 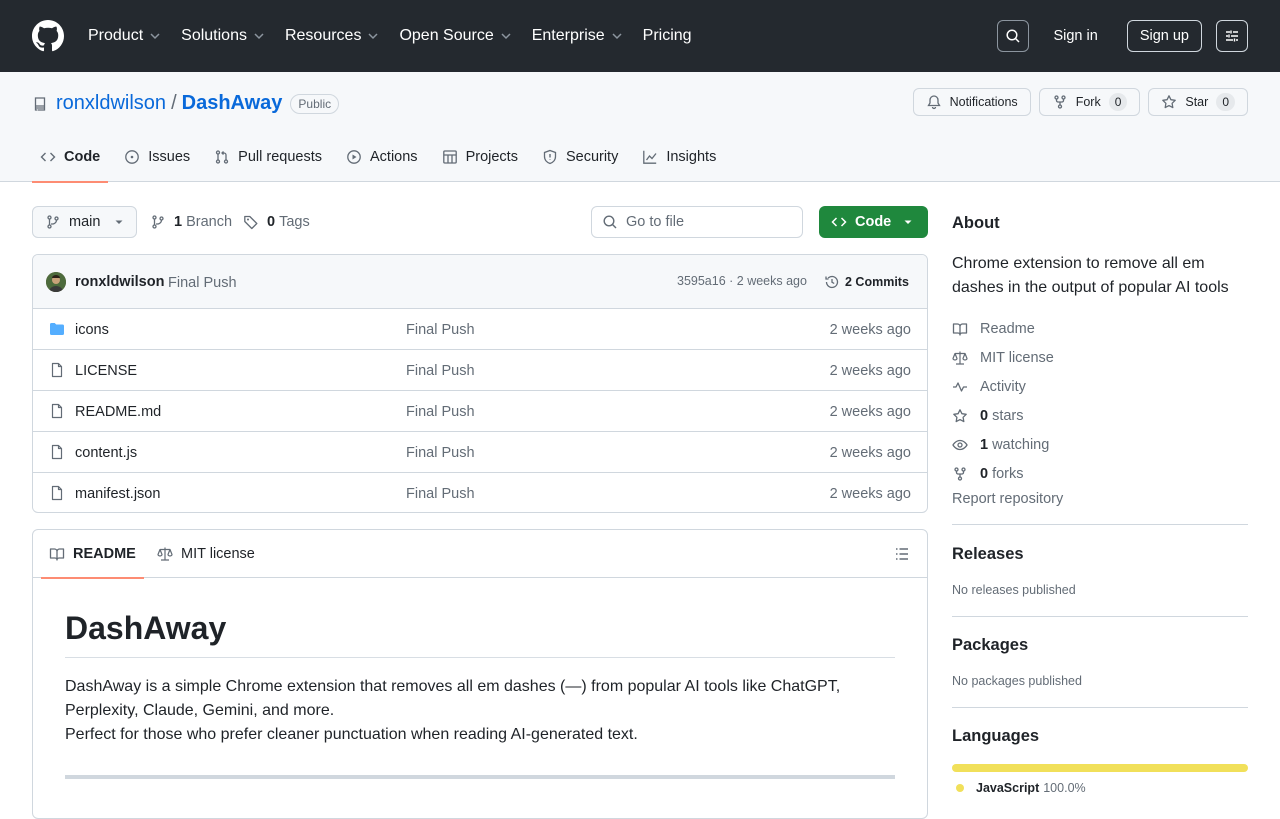 I want to click on play-icon, so click(x=354, y=157).